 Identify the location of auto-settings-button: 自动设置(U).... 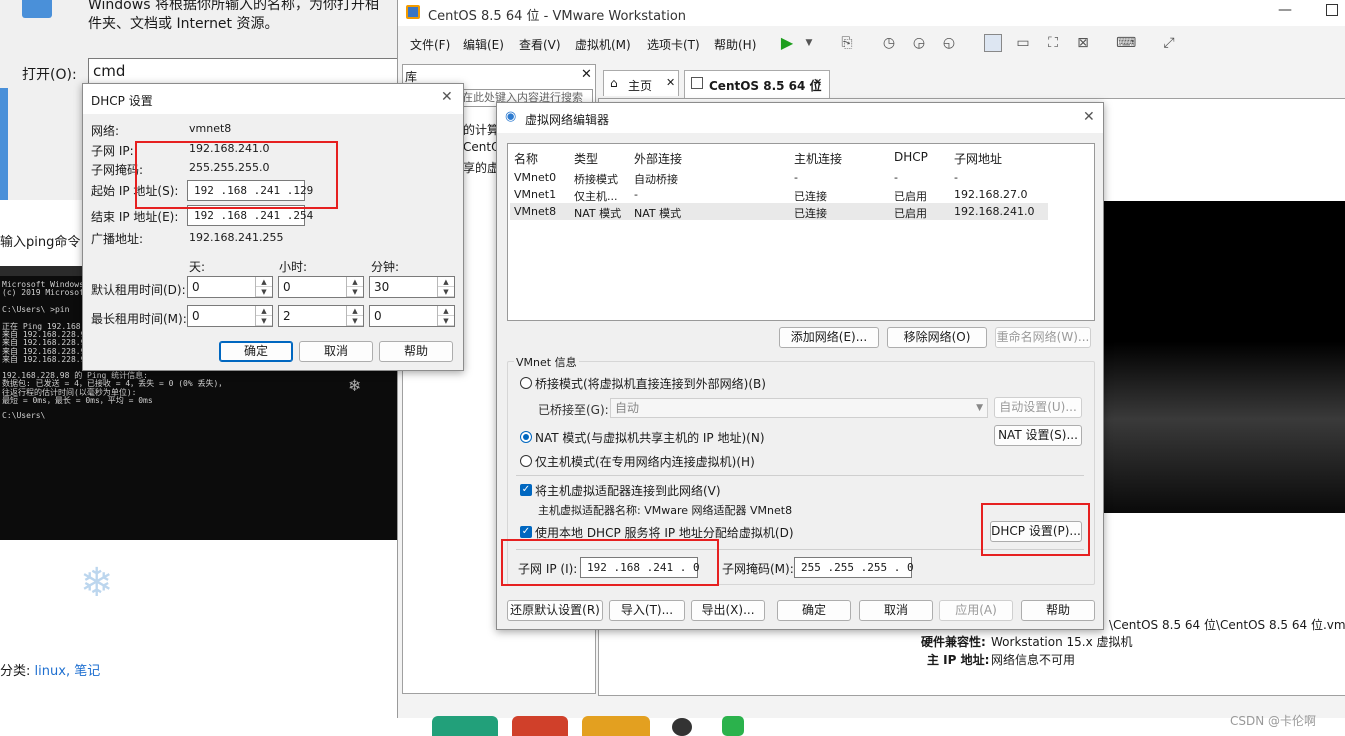
(1038, 407).